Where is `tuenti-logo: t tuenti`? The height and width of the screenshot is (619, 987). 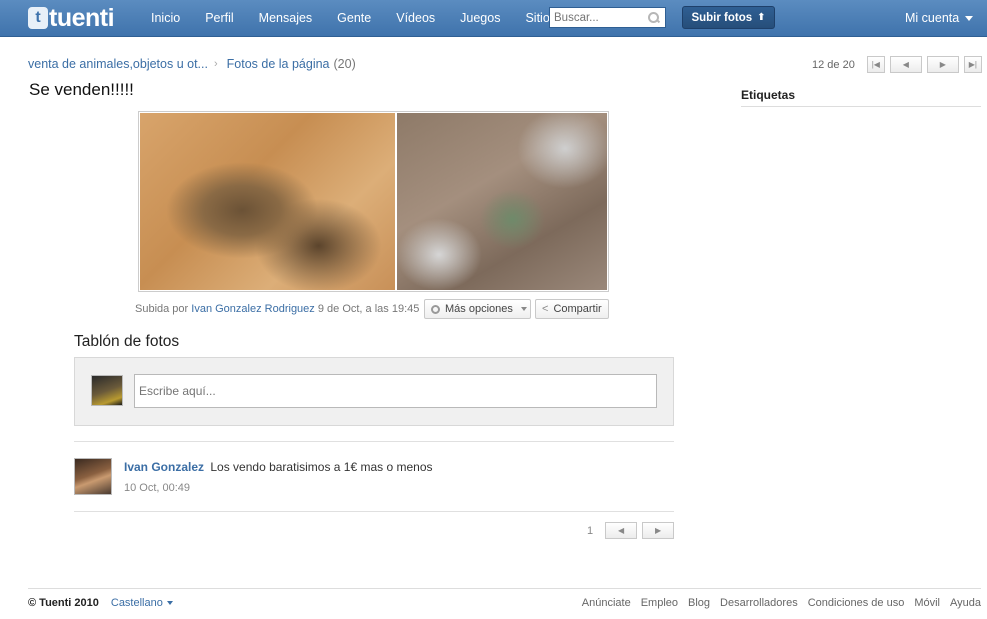 tuenti-logo: t tuenti is located at coordinates (71, 18).